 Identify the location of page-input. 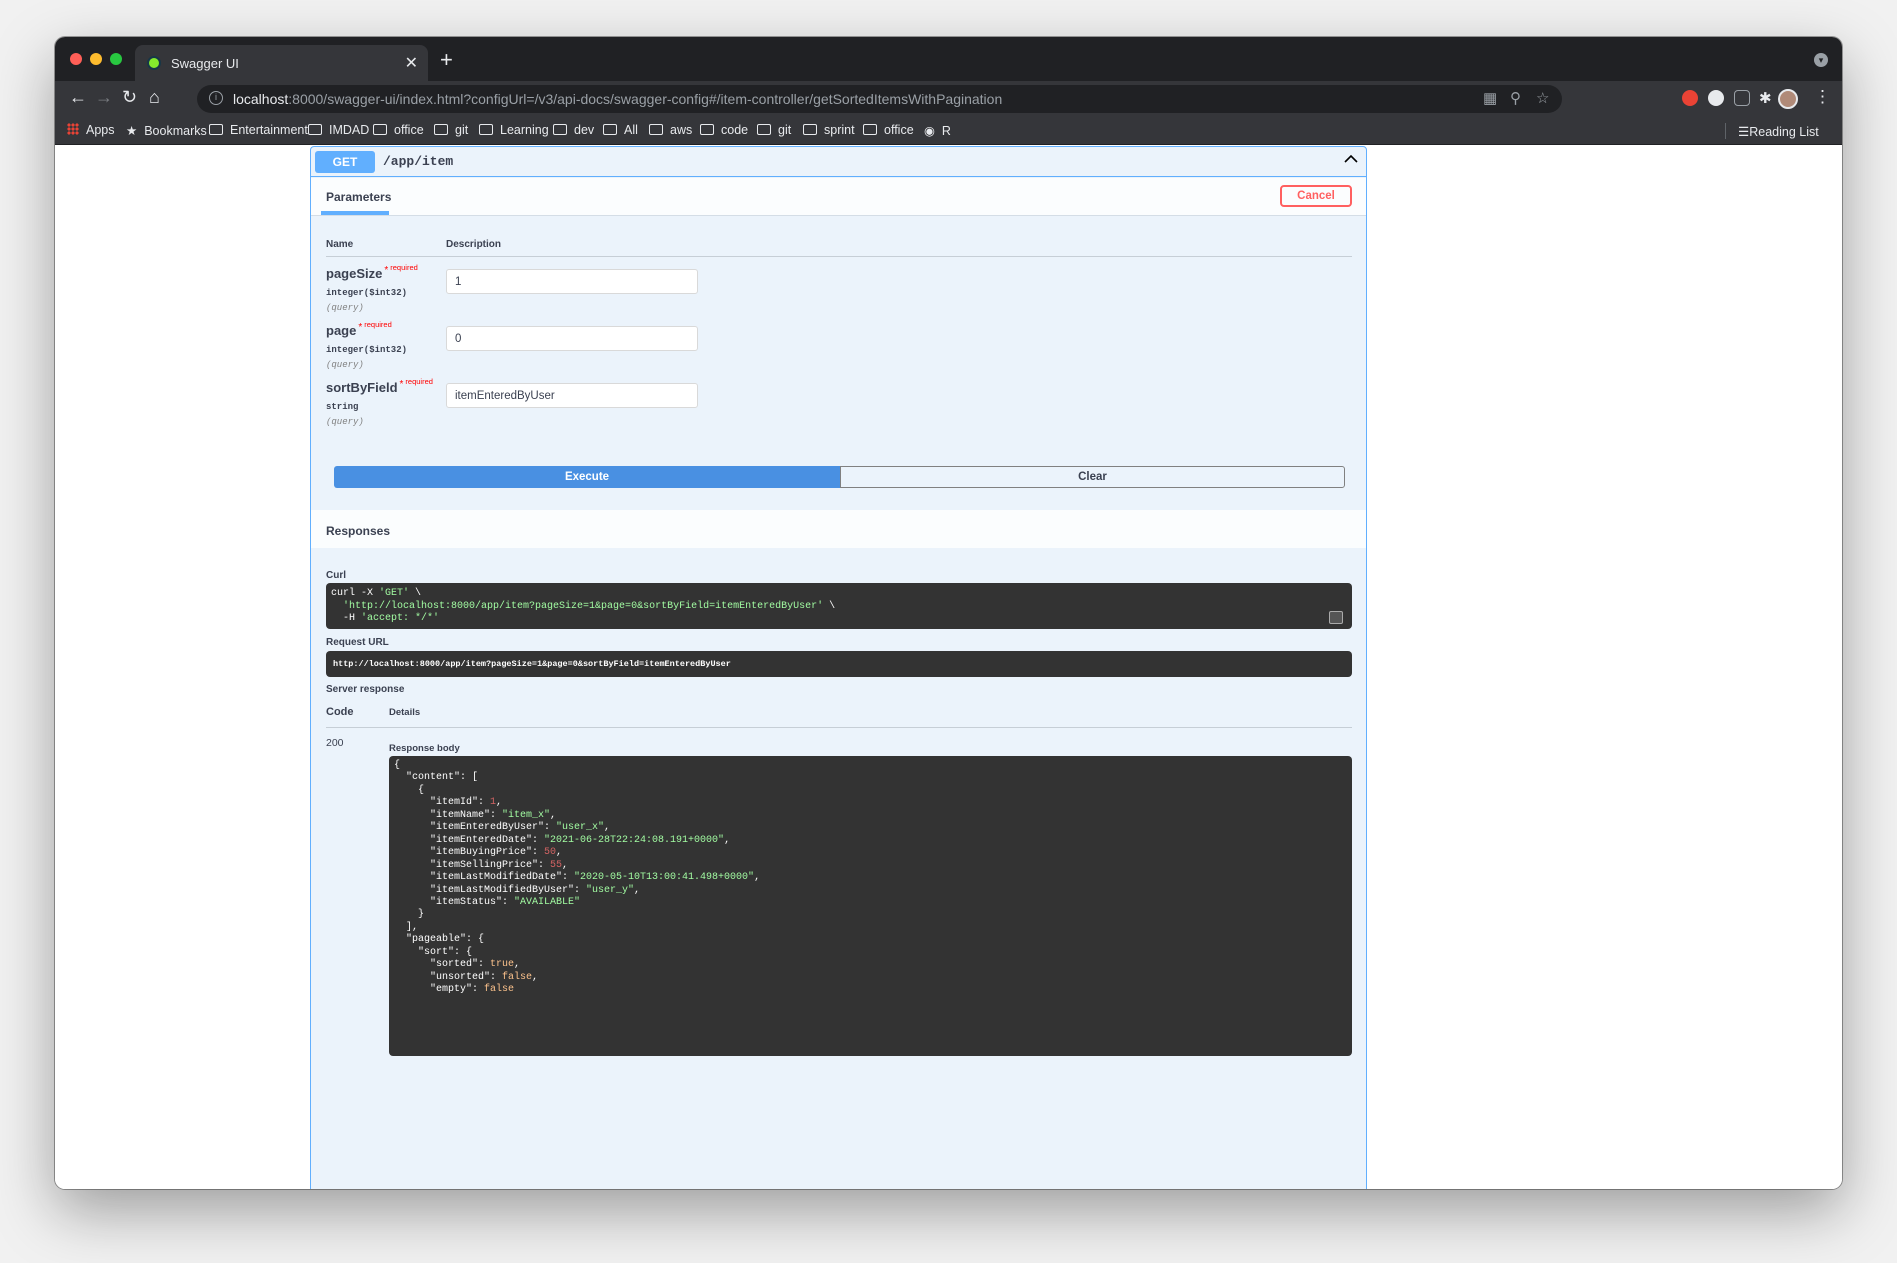
(572, 338).